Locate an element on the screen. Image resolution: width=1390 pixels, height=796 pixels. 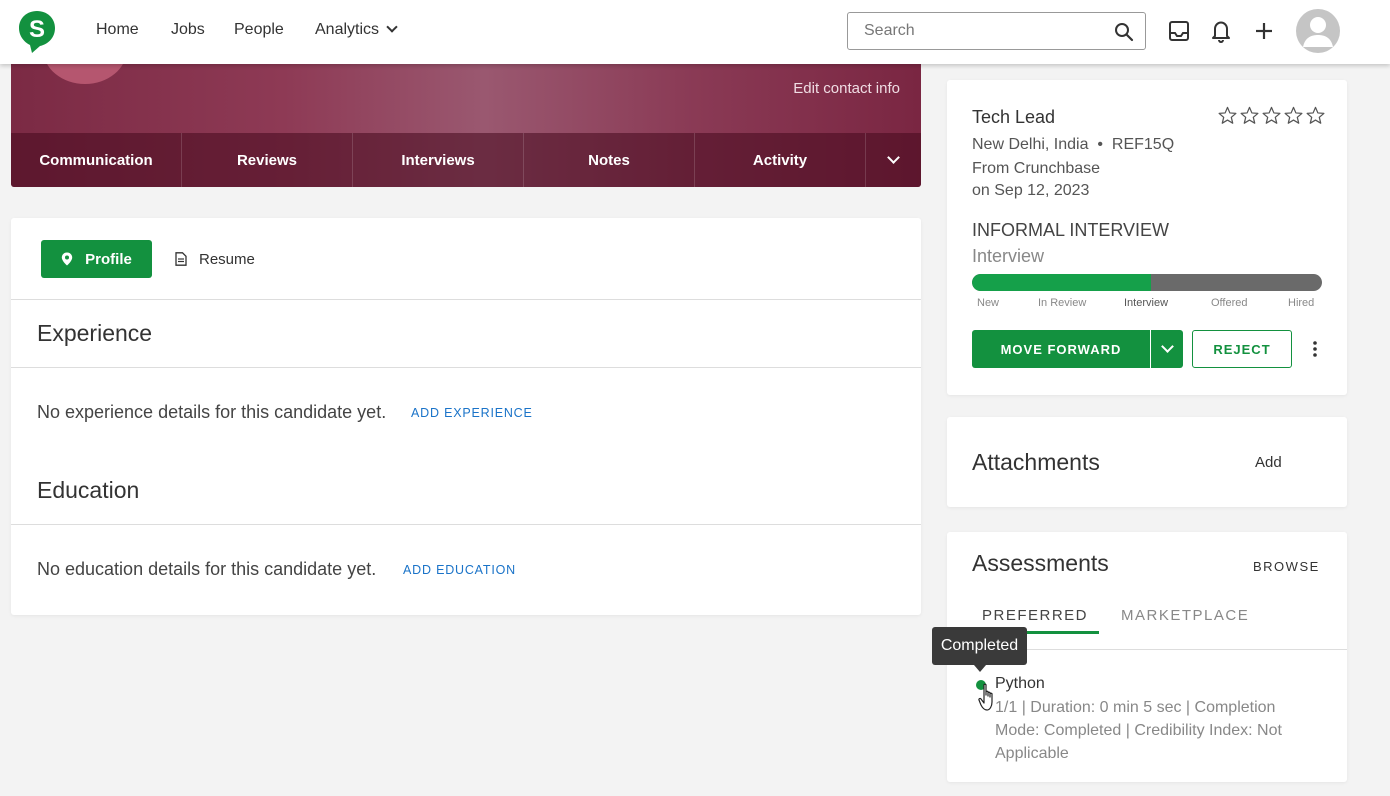
svg-text: S is located at coordinates (37, 29).